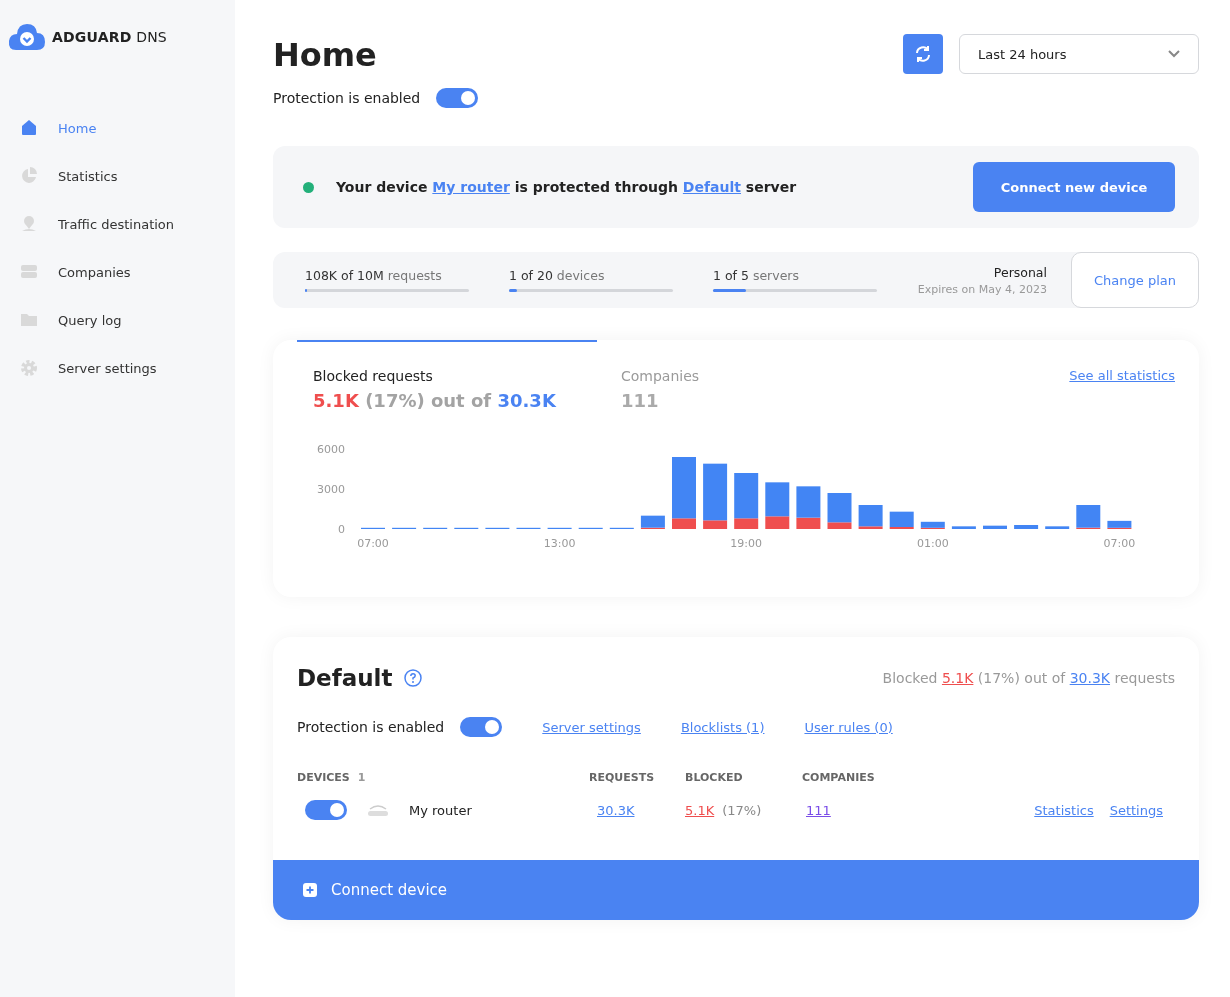  I want to click on server-link: Default, so click(711, 187).